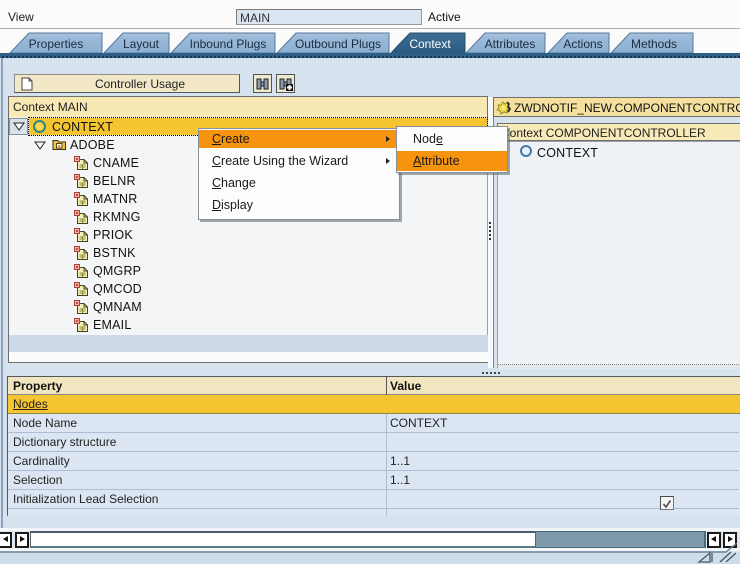  What do you see at coordinates (228, 44) in the screenshot?
I see `svg-text: Inbound Plugs` at bounding box center [228, 44].